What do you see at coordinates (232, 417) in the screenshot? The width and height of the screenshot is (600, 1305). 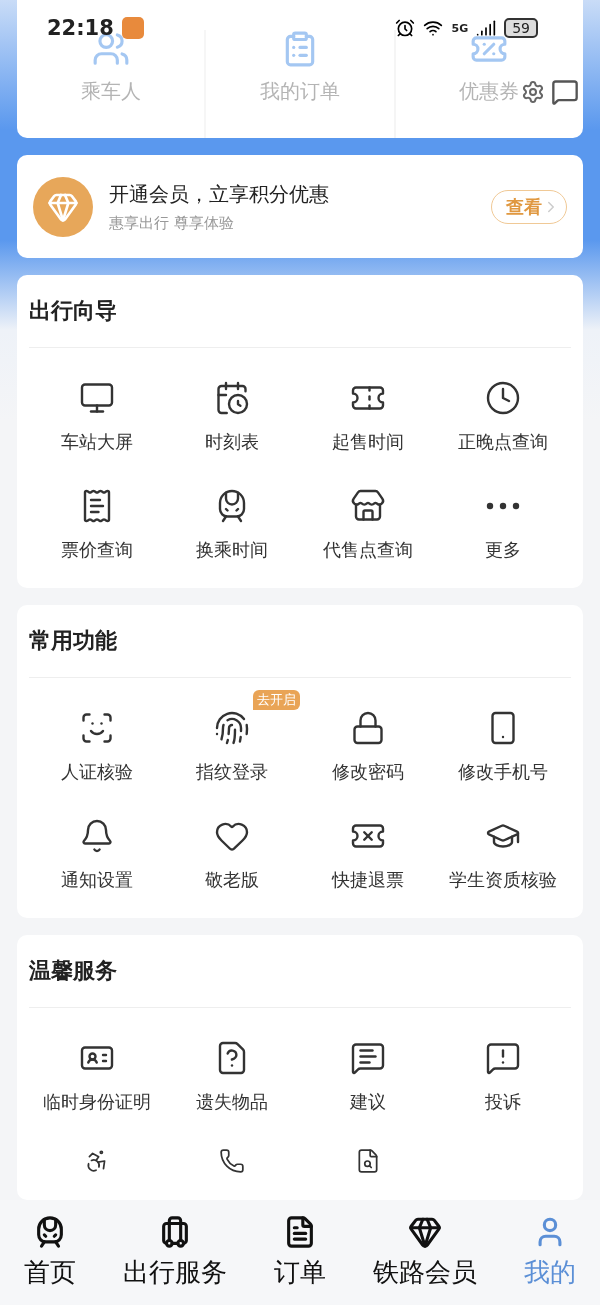 I see `service-item: 时刻表` at bounding box center [232, 417].